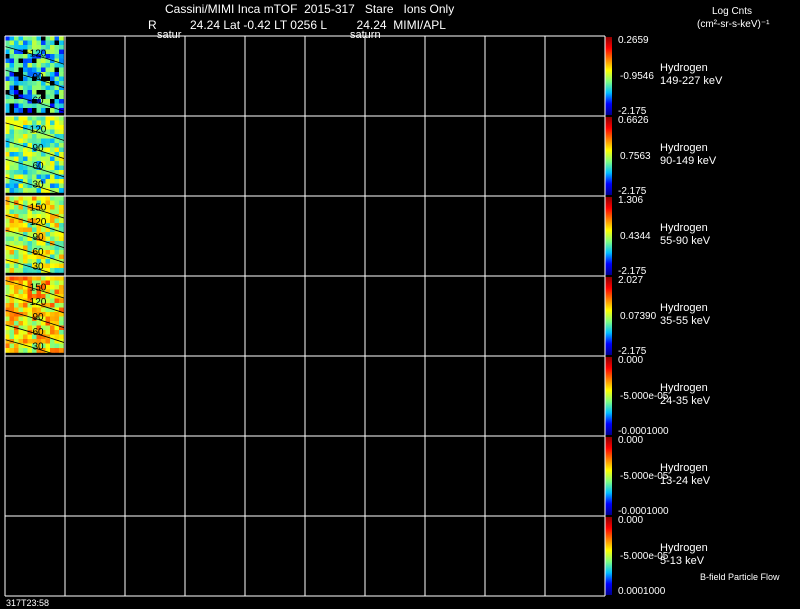 This screenshot has width=800, height=609. Describe the element at coordinates (635, 236) in the screenshot. I see `colorbar-mid-label: 0.4344` at that location.